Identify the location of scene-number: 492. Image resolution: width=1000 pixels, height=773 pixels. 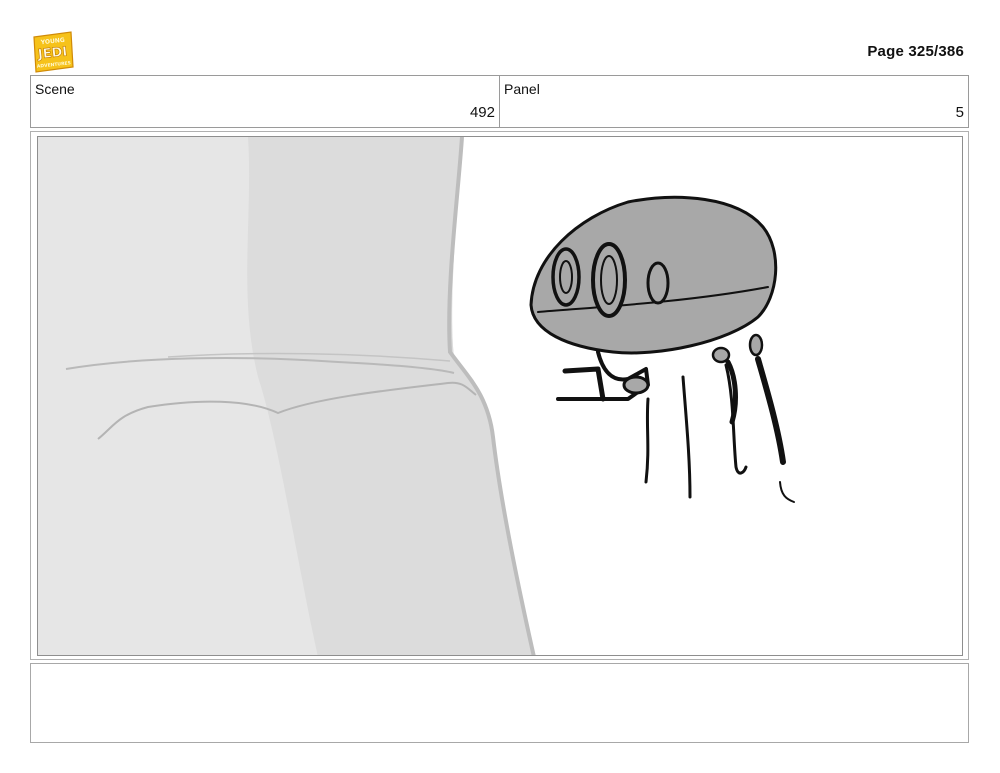
(482, 112).